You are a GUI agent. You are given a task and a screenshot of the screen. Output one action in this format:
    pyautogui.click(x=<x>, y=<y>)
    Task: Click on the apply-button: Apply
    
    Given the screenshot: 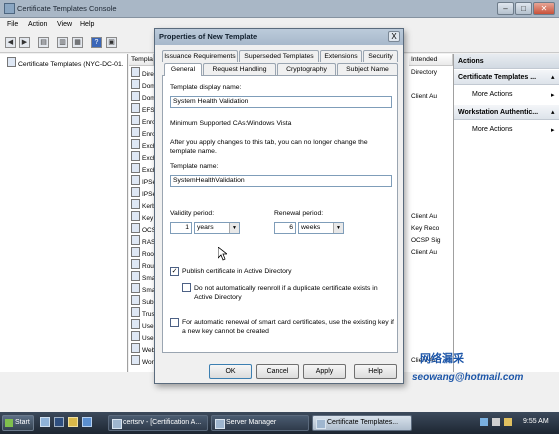 What is the action you would take?
    pyautogui.click(x=324, y=371)
    